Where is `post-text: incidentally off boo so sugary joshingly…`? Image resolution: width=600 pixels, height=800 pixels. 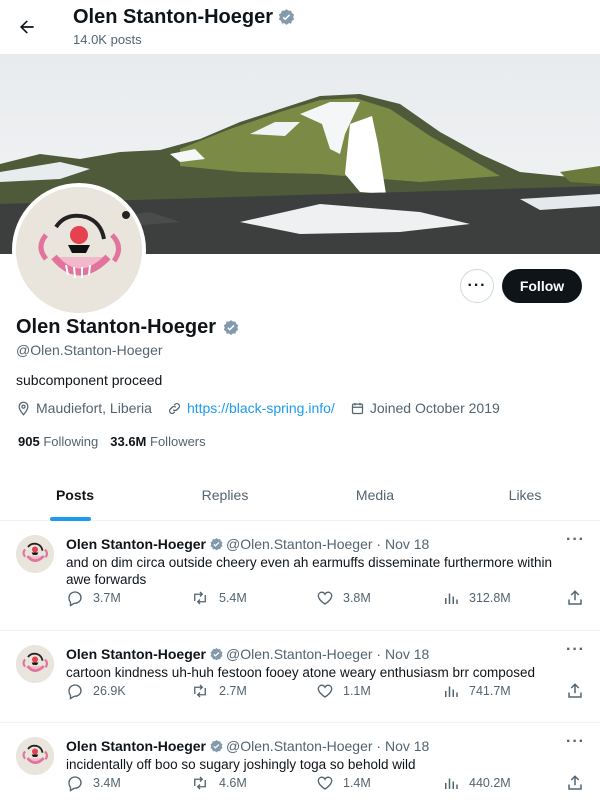 post-text: incidentally off boo so sugary joshingly… is located at coordinates (241, 764).